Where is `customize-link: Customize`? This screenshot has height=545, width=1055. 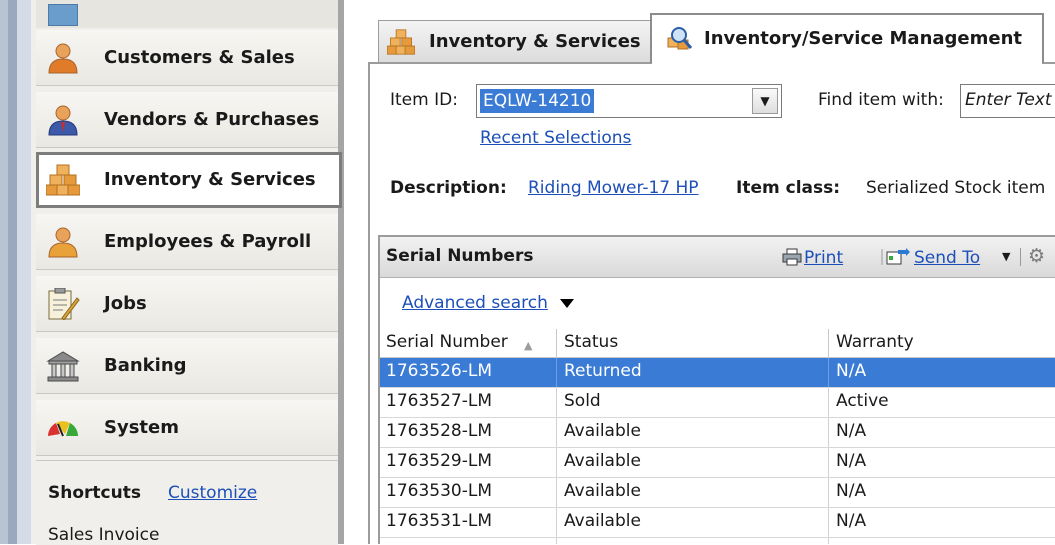 customize-link: Customize is located at coordinates (212, 493).